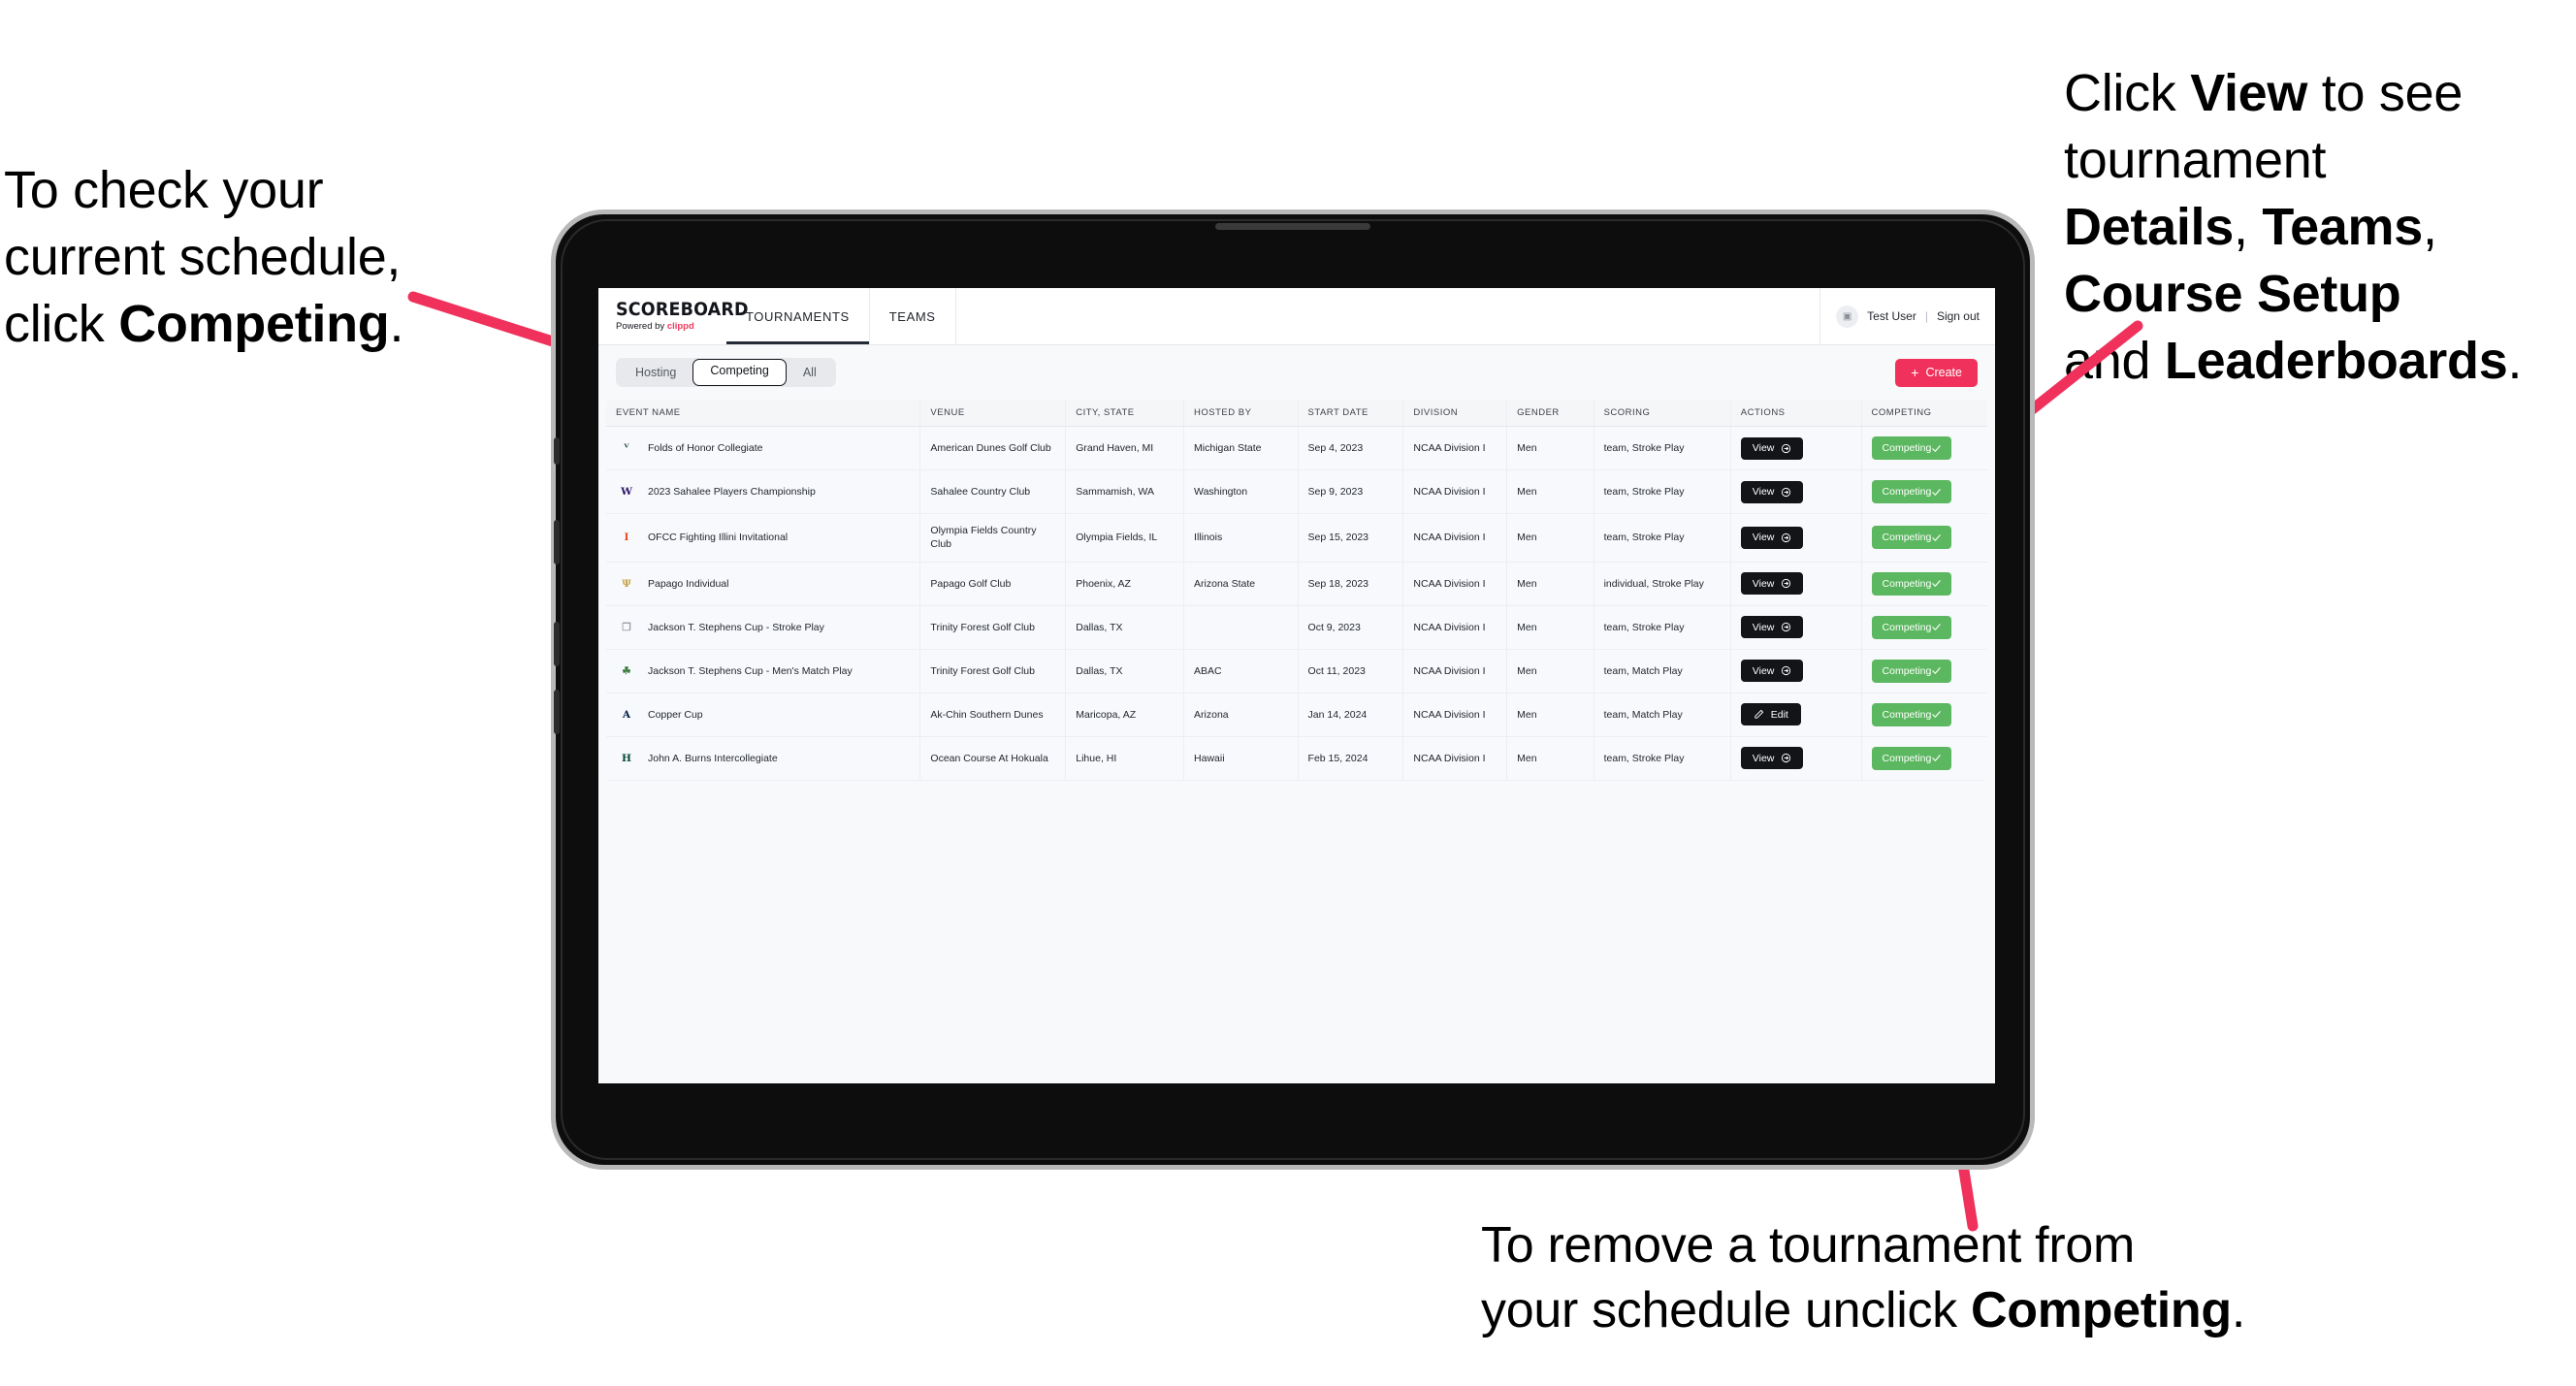 This screenshot has width=2576, height=1386. I want to click on arizona-state-pitchfork-logo: Ψ, so click(626, 583).